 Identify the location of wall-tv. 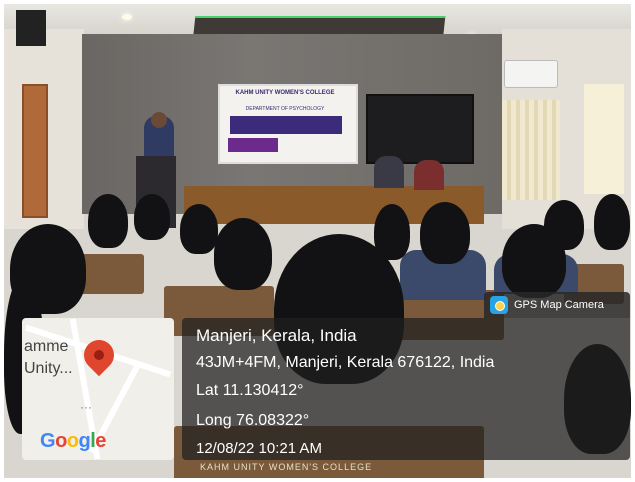
(420, 129).